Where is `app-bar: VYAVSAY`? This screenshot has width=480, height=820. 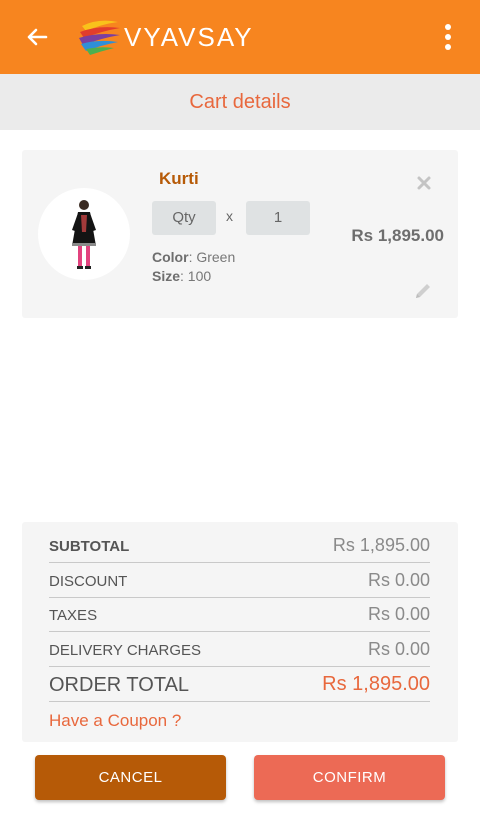
app-bar: VYAVSAY is located at coordinates (240, 37).